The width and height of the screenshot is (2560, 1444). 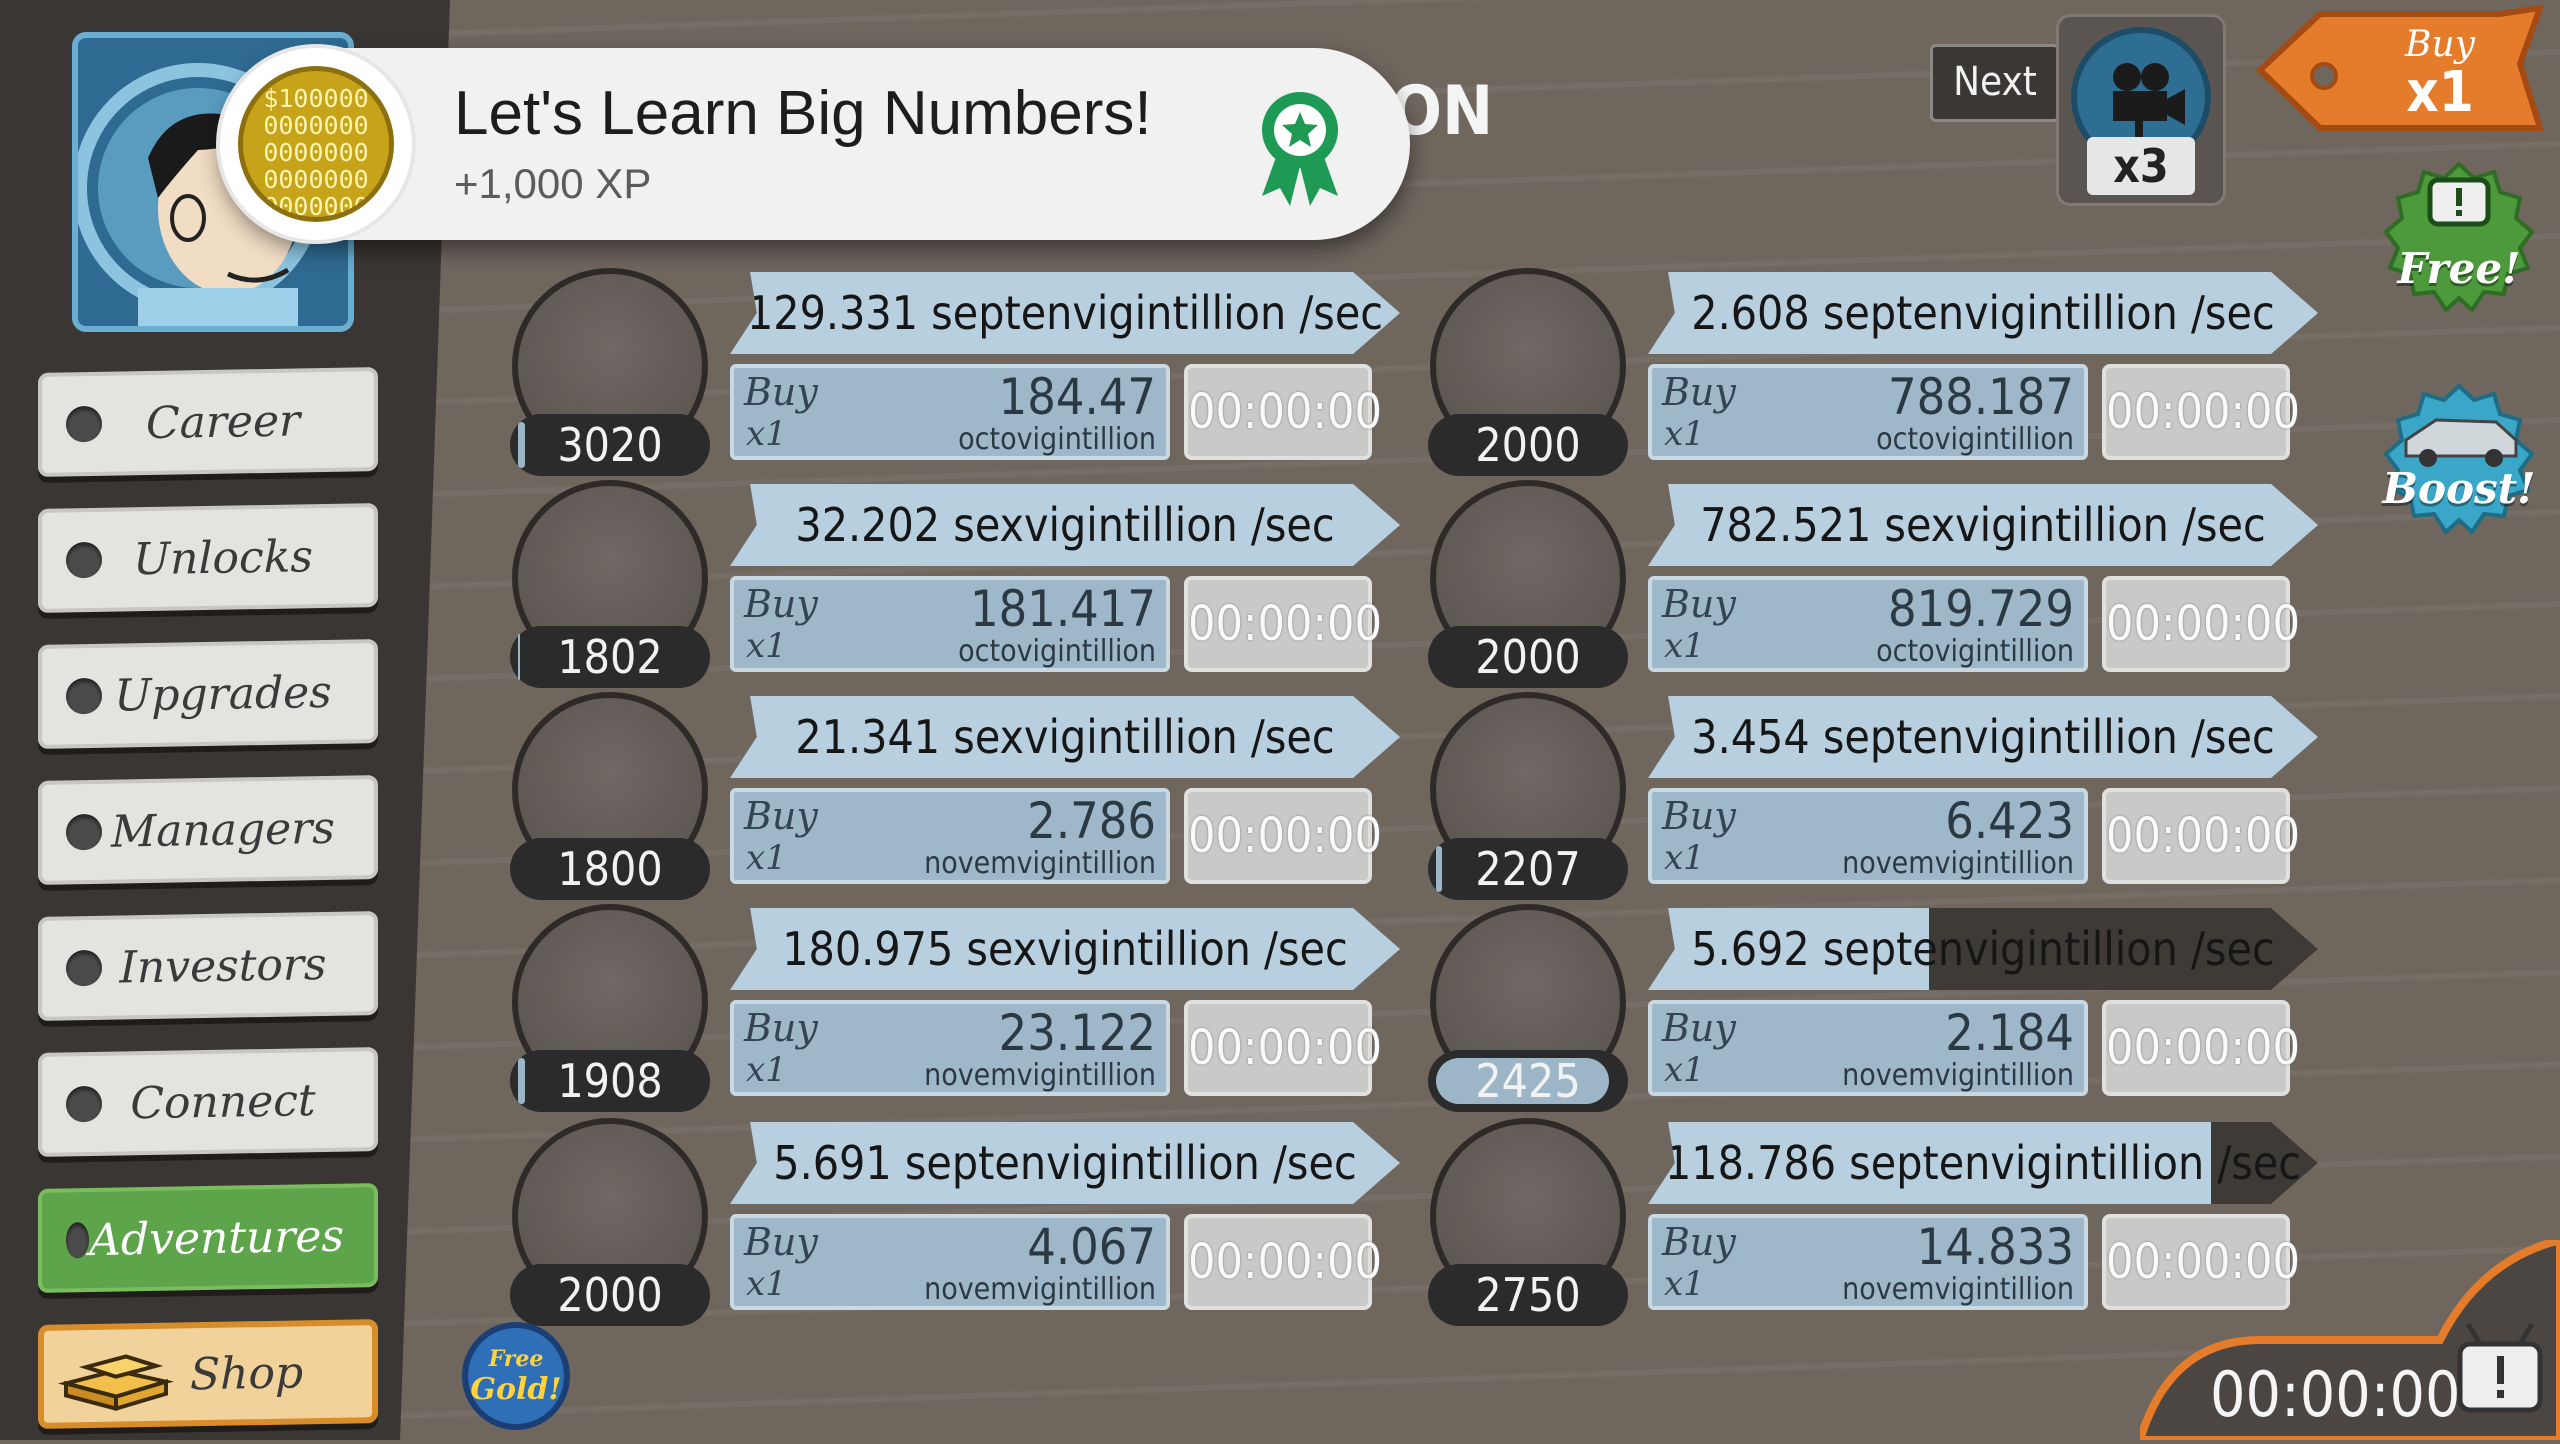 I want to click on boost-button: Boost!, so click(x=2459, y=463).